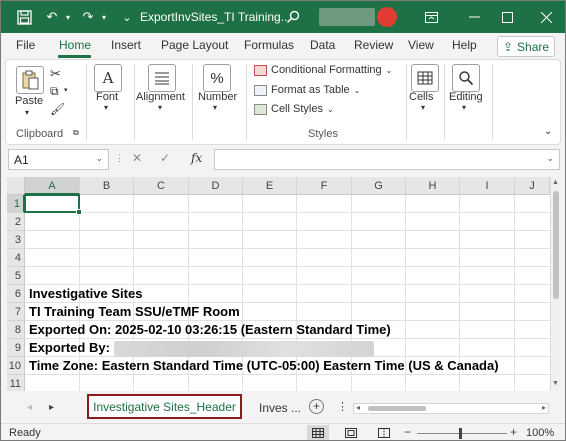 This screenshot has height=441, width=566. What do you see at coordinates (75, 45) in the screenshot?
I see `tab-home: Home` at bounding box center [75, 45].